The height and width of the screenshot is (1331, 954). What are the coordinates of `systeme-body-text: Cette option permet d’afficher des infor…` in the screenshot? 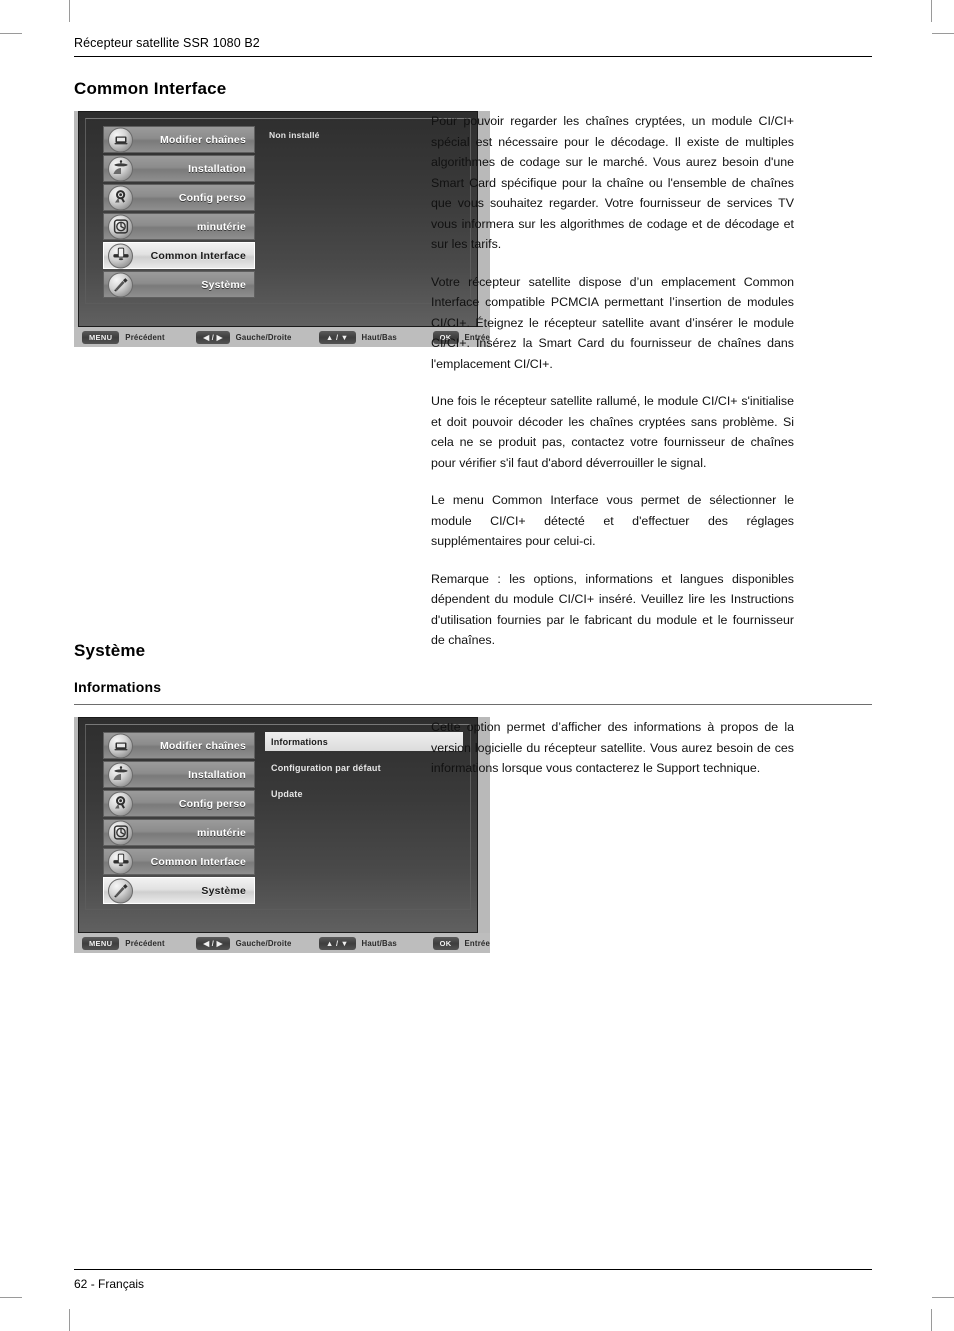 It's located at (612, 748).